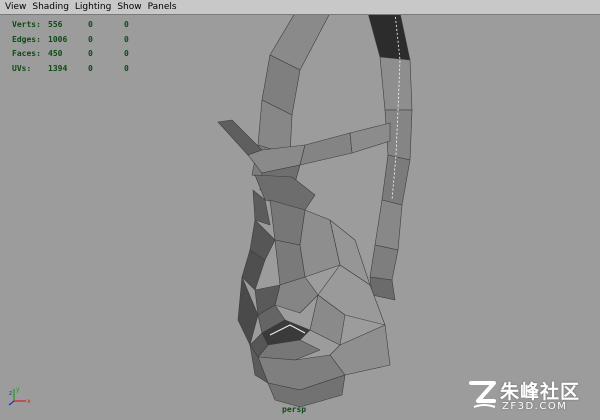  Describe the element at coordinates (26, 24) in the screenshot. I see `hud-label: Verts:` at that location.